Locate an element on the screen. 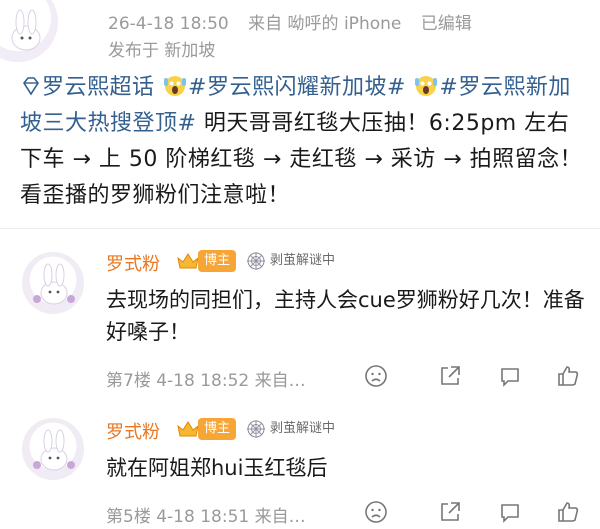 The width and height of the screenshot is (600, 529). diamond-icon is located at coordinates (31, 86).